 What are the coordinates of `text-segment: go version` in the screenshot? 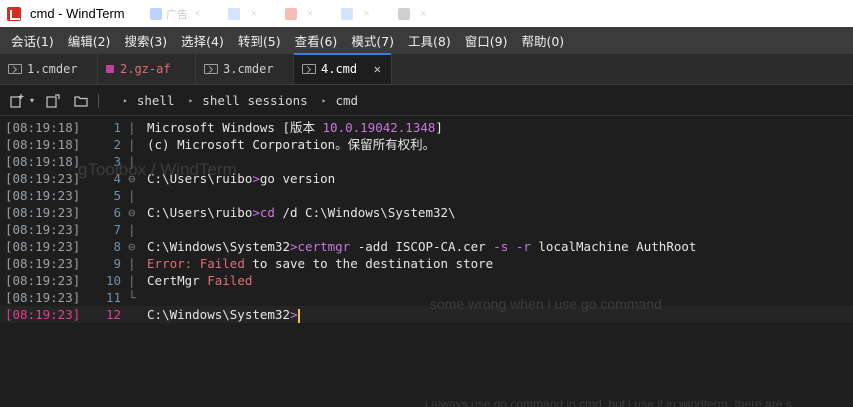 It's located at (297, 178).